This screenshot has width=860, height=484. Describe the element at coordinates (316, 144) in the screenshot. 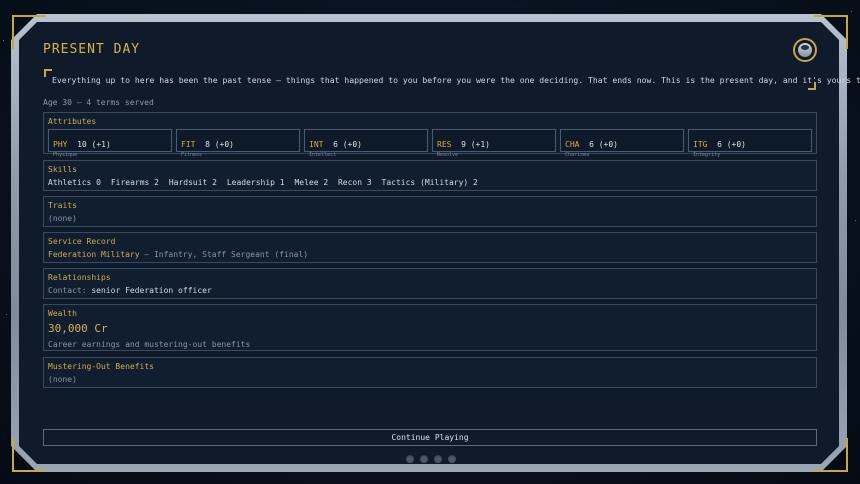

I see `attribute-abbr: INT` at that location.